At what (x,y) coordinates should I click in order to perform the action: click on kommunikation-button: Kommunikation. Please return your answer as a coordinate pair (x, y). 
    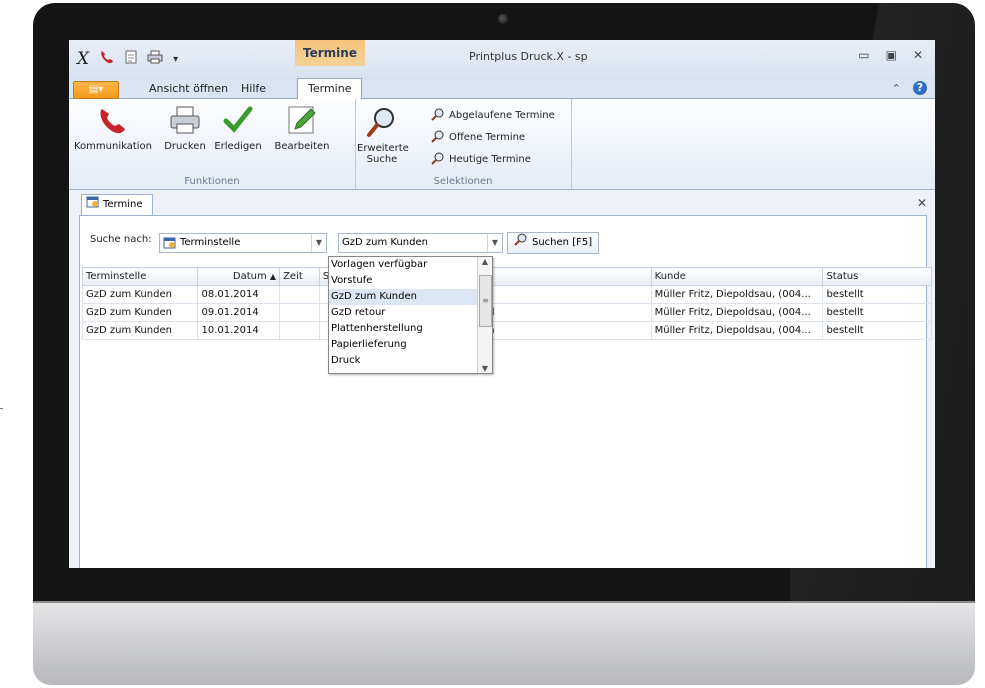
    Looking at the image, I should click on (113, 127).